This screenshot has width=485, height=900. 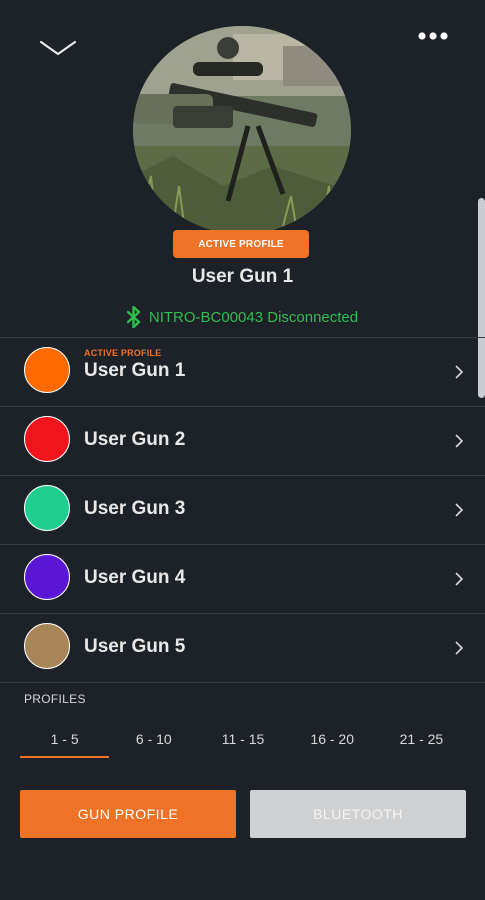 I want to click on profile-name: User Gun 1, so click(x=135, y=370).